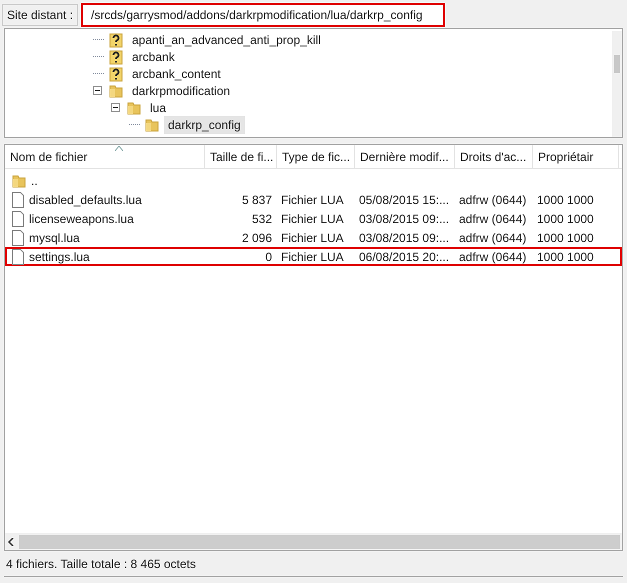  Describe the element at coordinates (176, 73) in the screenshot. I see `tree-item: arcbank_content` at that location.